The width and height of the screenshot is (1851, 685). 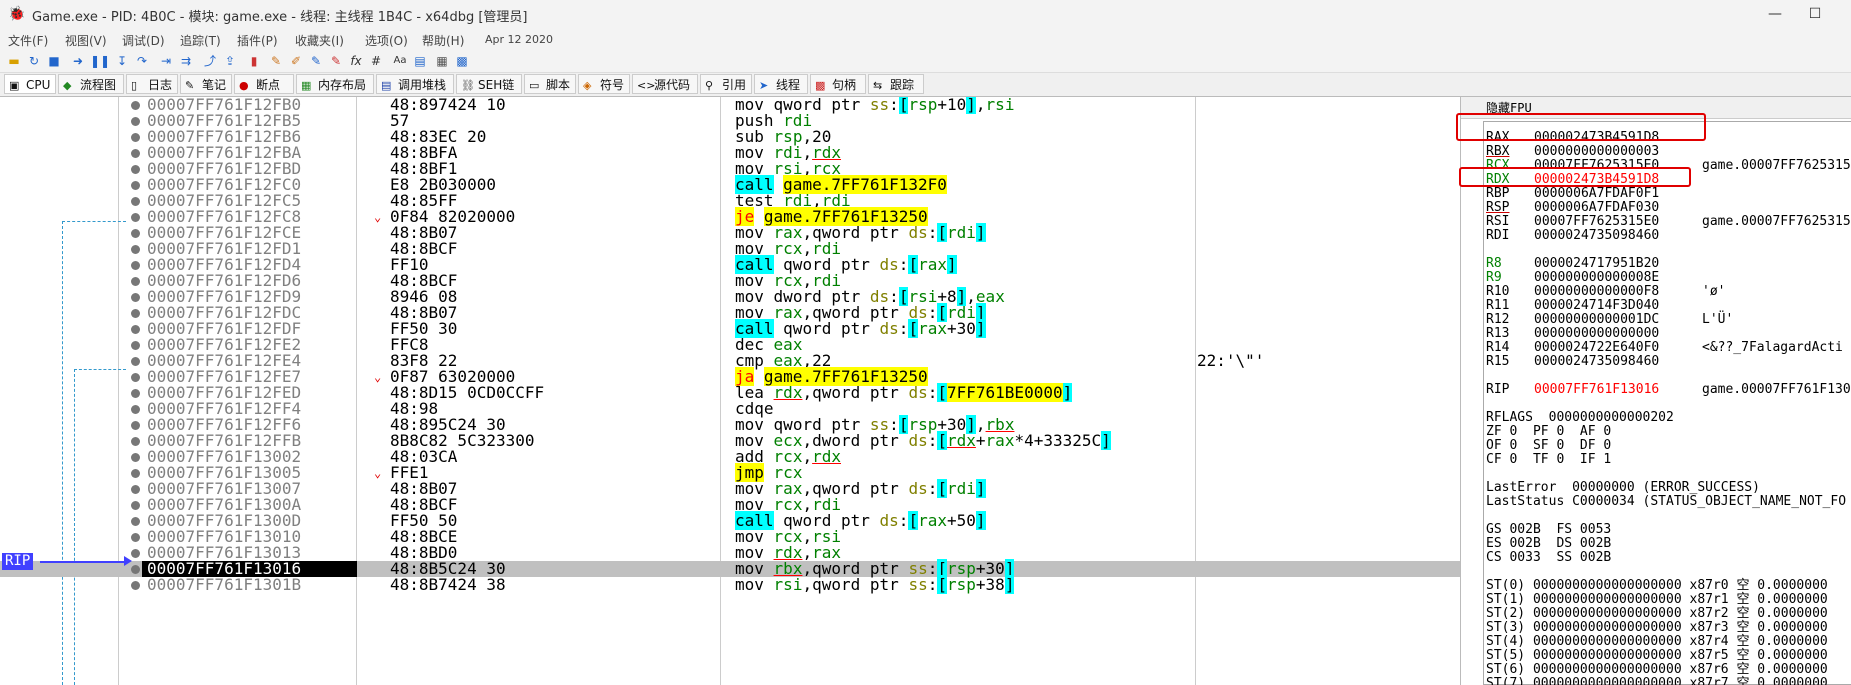 I want to click on step-over-icon: ↷, so click(x=142, y=61).